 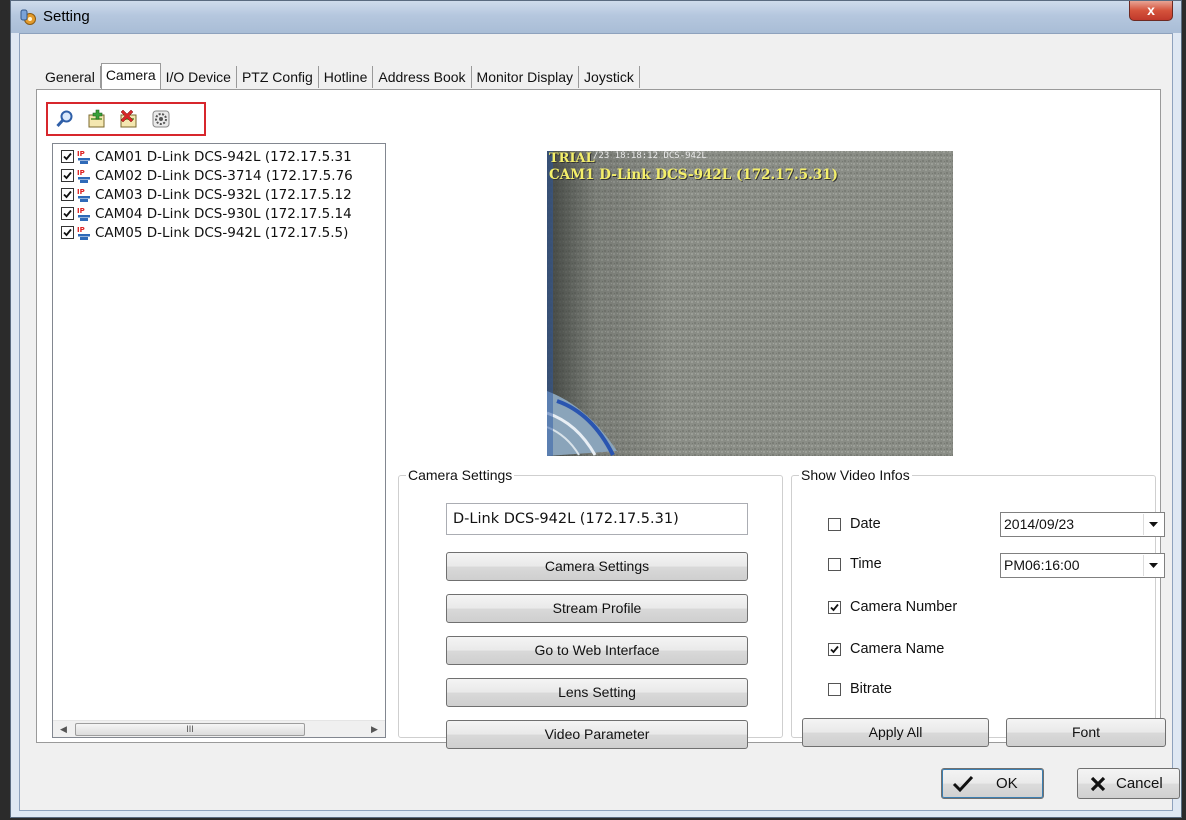 I want to click on close-icon, so click(x=1098, y=783).